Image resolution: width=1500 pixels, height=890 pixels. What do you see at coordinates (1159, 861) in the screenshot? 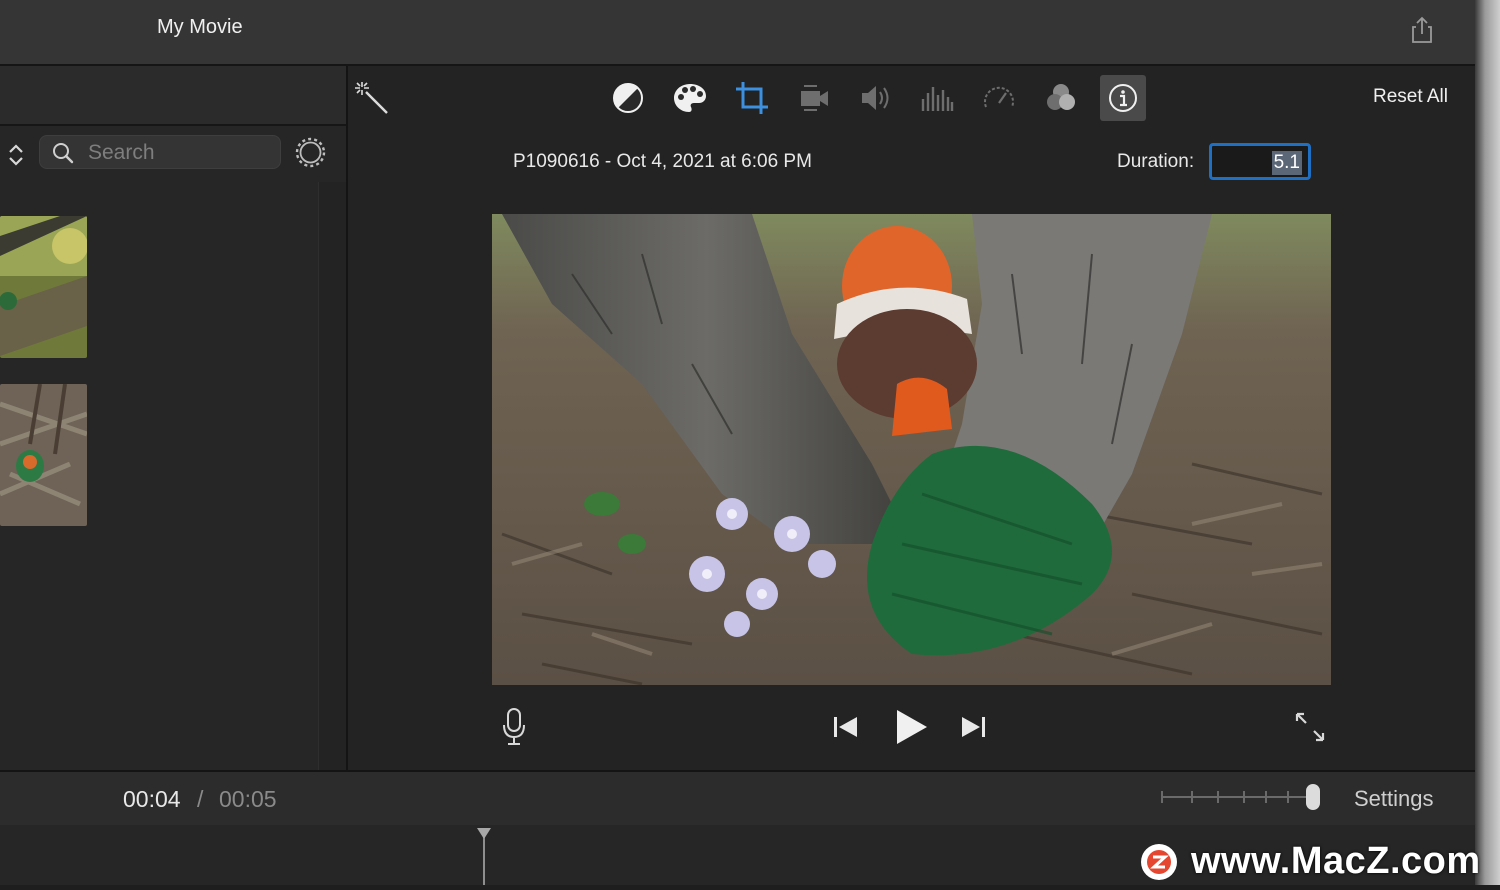
I see `watermark-logo-icon` at bounding box center [1159, 861].